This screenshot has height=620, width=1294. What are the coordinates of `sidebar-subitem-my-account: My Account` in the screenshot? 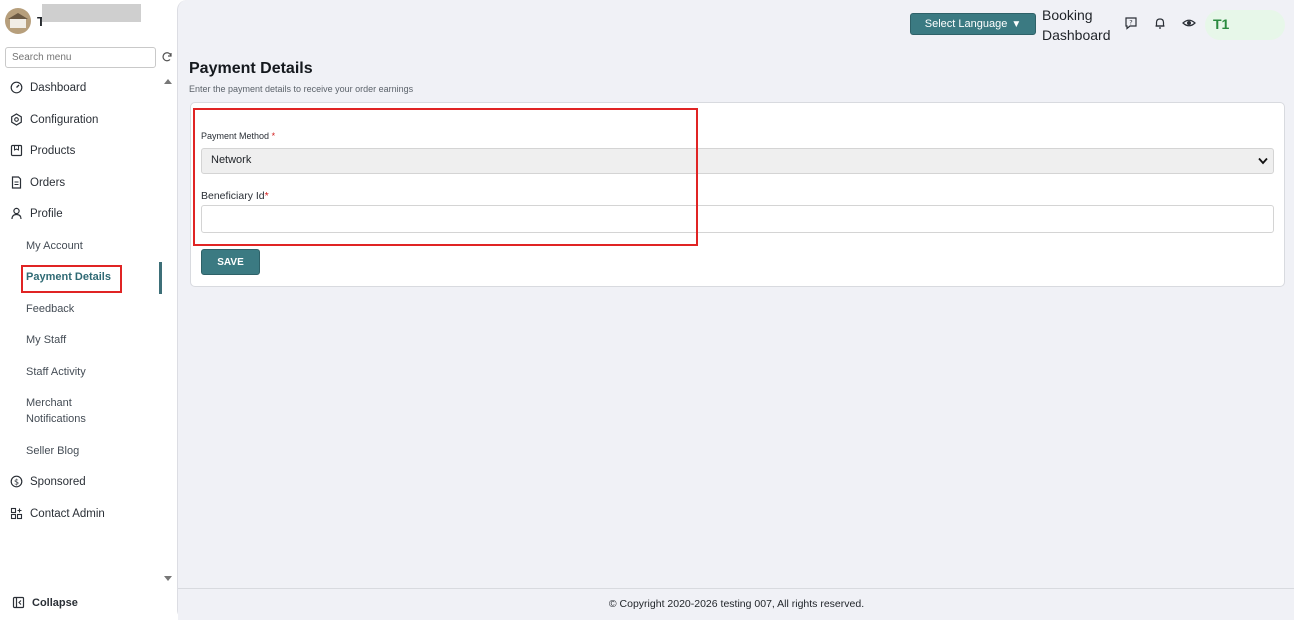 It's located at (54, 246).